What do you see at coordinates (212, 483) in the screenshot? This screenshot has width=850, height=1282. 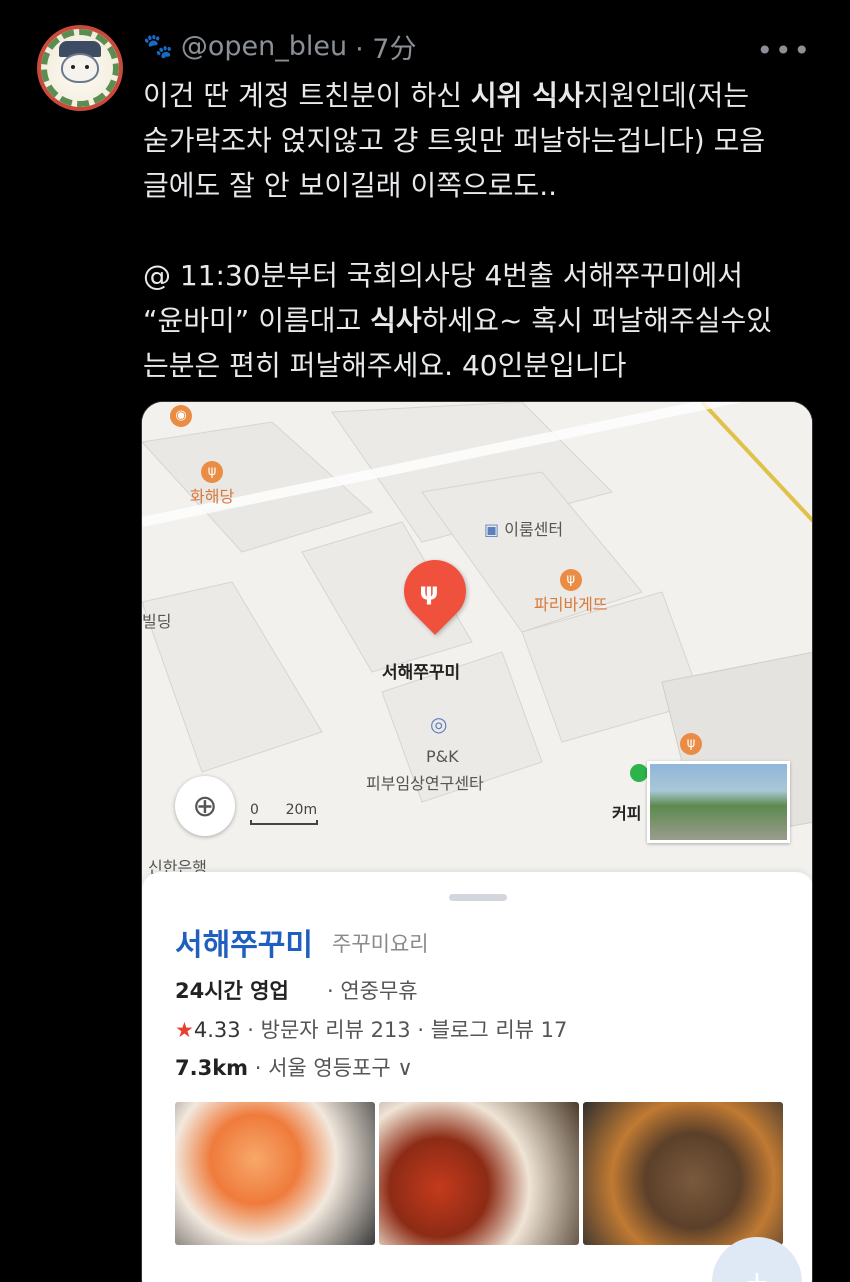 I see `map-poi-hwahaedang: ψ 화해당` at bounding box center [212, 483].